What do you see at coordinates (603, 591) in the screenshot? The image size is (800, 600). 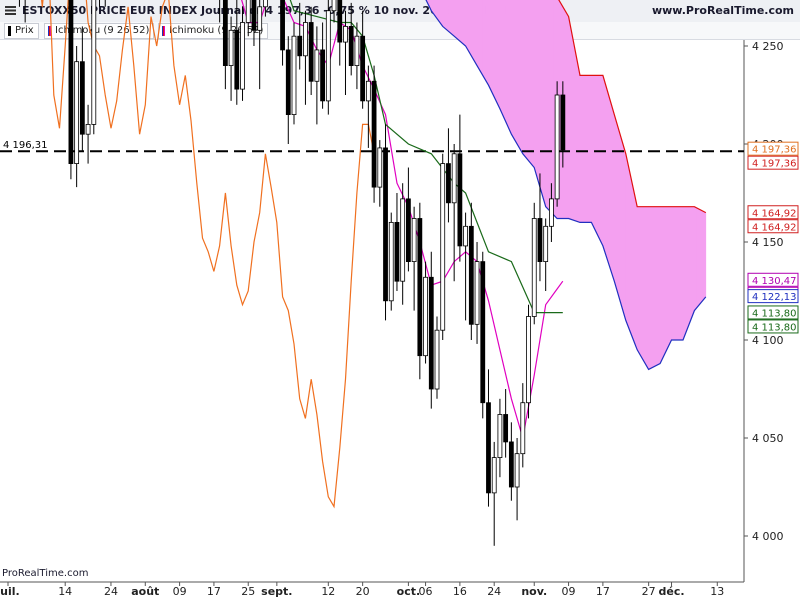 I see `x-tick-label: 17` at bounding box center [603, 591].